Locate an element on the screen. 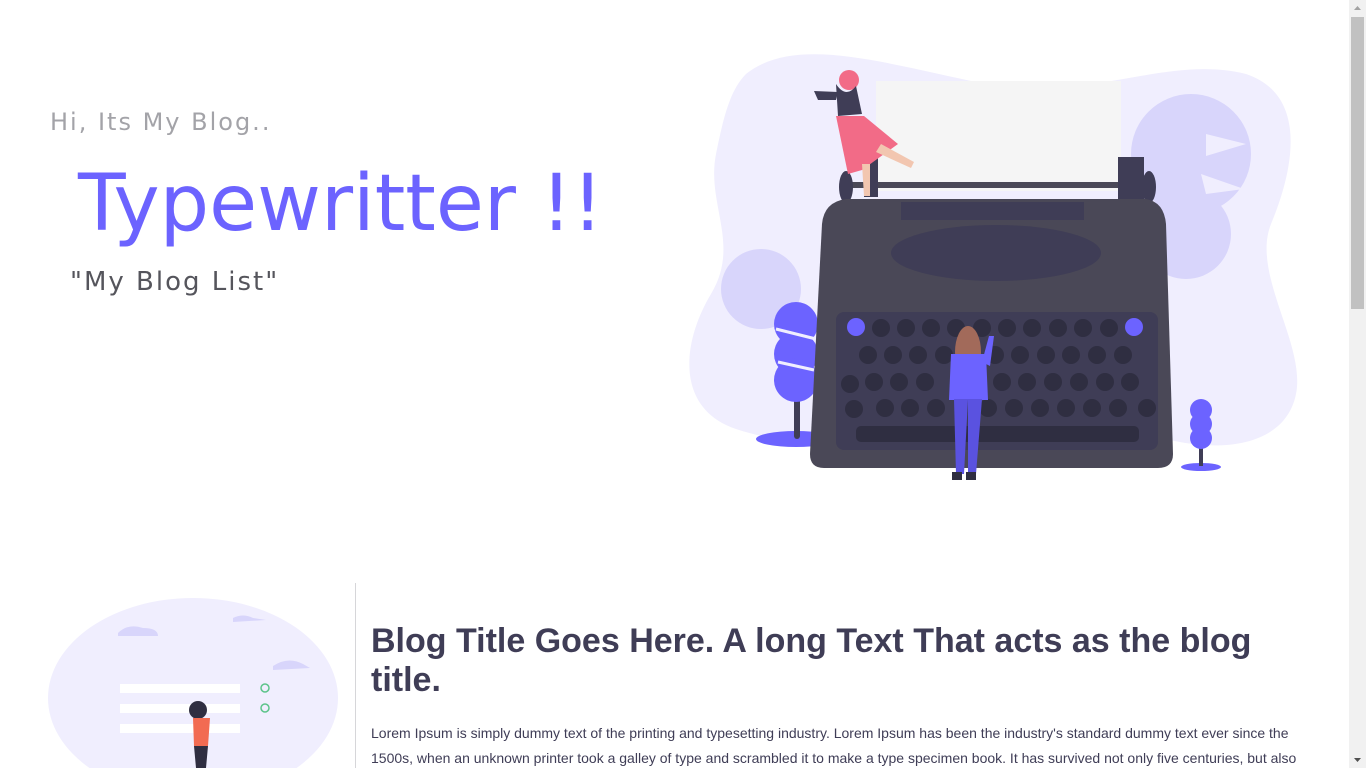 This screenshot has height=768, width=1366. scroll-down-arrow-icon is located at coordinates (1357, 759).